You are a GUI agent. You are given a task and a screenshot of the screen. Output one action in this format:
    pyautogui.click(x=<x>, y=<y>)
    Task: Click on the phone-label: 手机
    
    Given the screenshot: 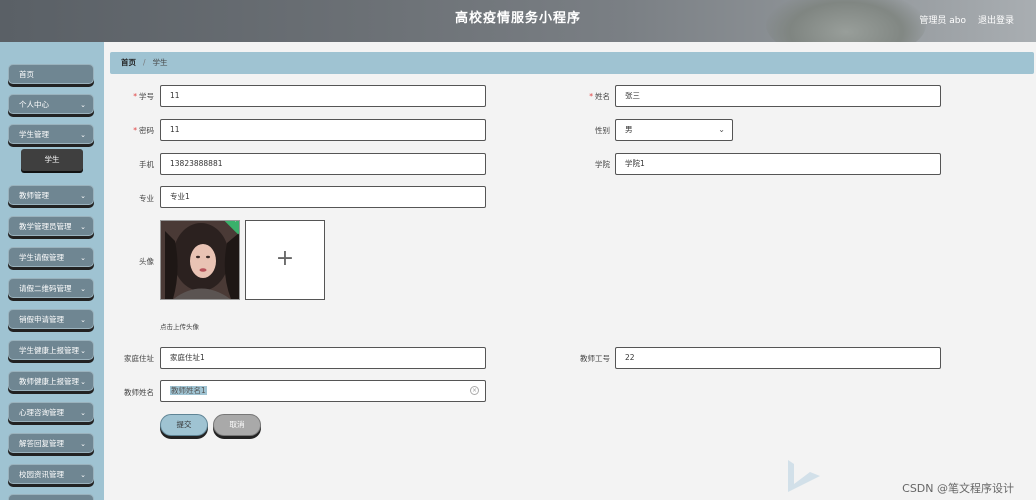 What is the action you would take?
    pyautogui.click(x=146, y=164)
    